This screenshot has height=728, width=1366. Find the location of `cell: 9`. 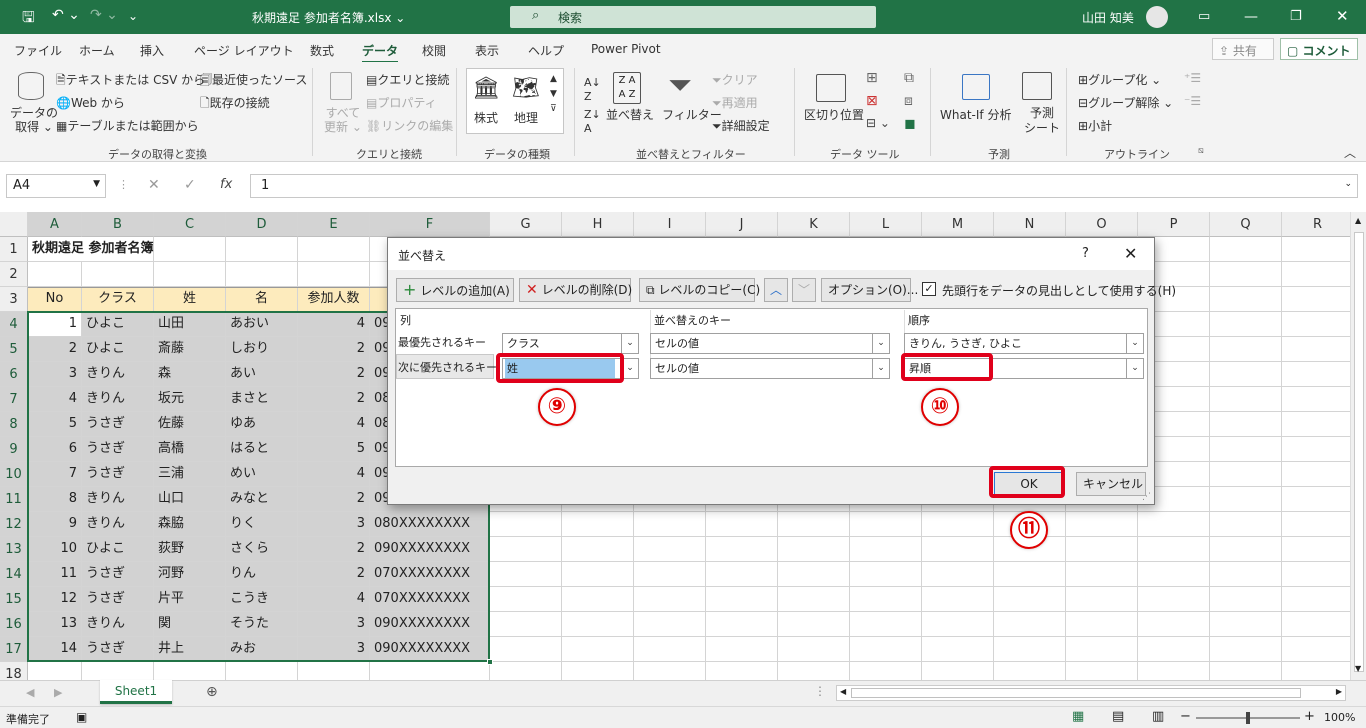

cell: 9 is located at coordinates (55, 524).